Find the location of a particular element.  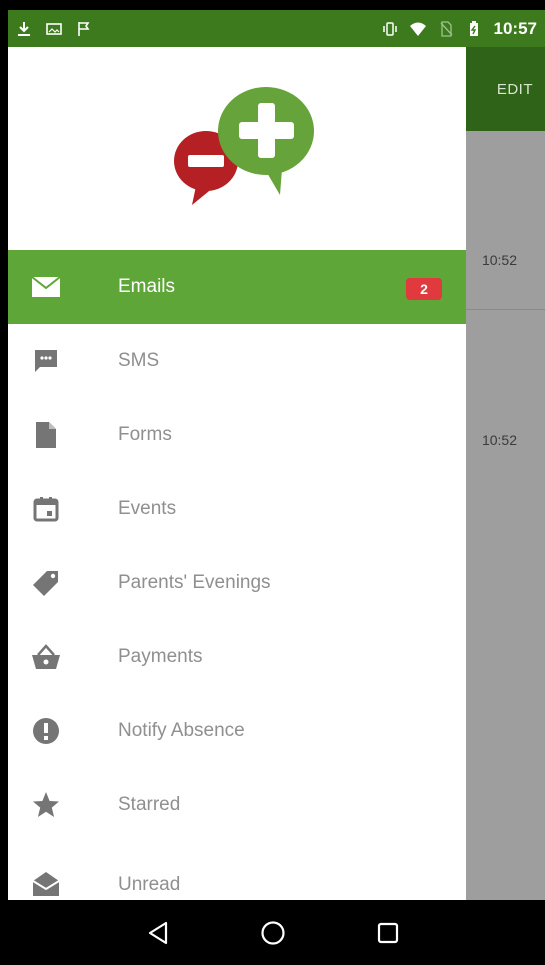

status-left-icons is located at coordinates (54, 29).